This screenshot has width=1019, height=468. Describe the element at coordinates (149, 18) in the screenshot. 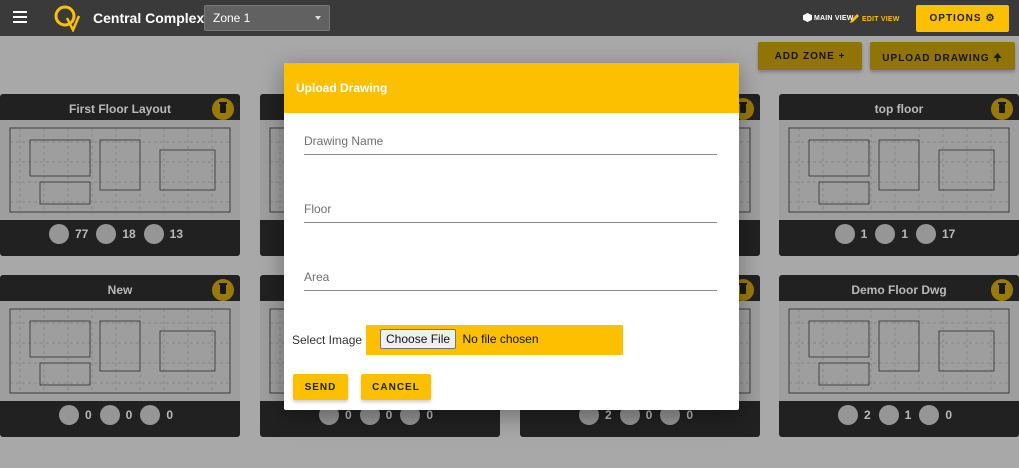

I see `app-title: Central Complex` at that location.